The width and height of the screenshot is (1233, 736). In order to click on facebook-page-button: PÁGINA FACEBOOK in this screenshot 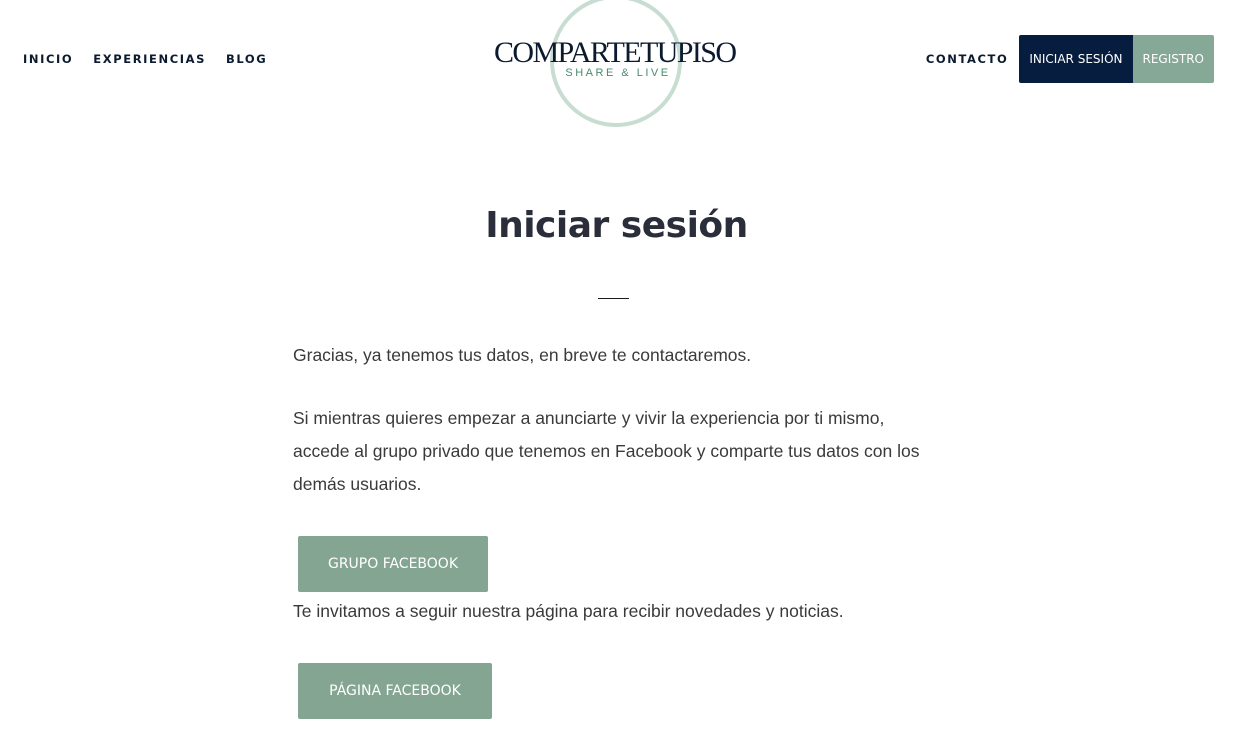, I will do `click(395, 691)`.